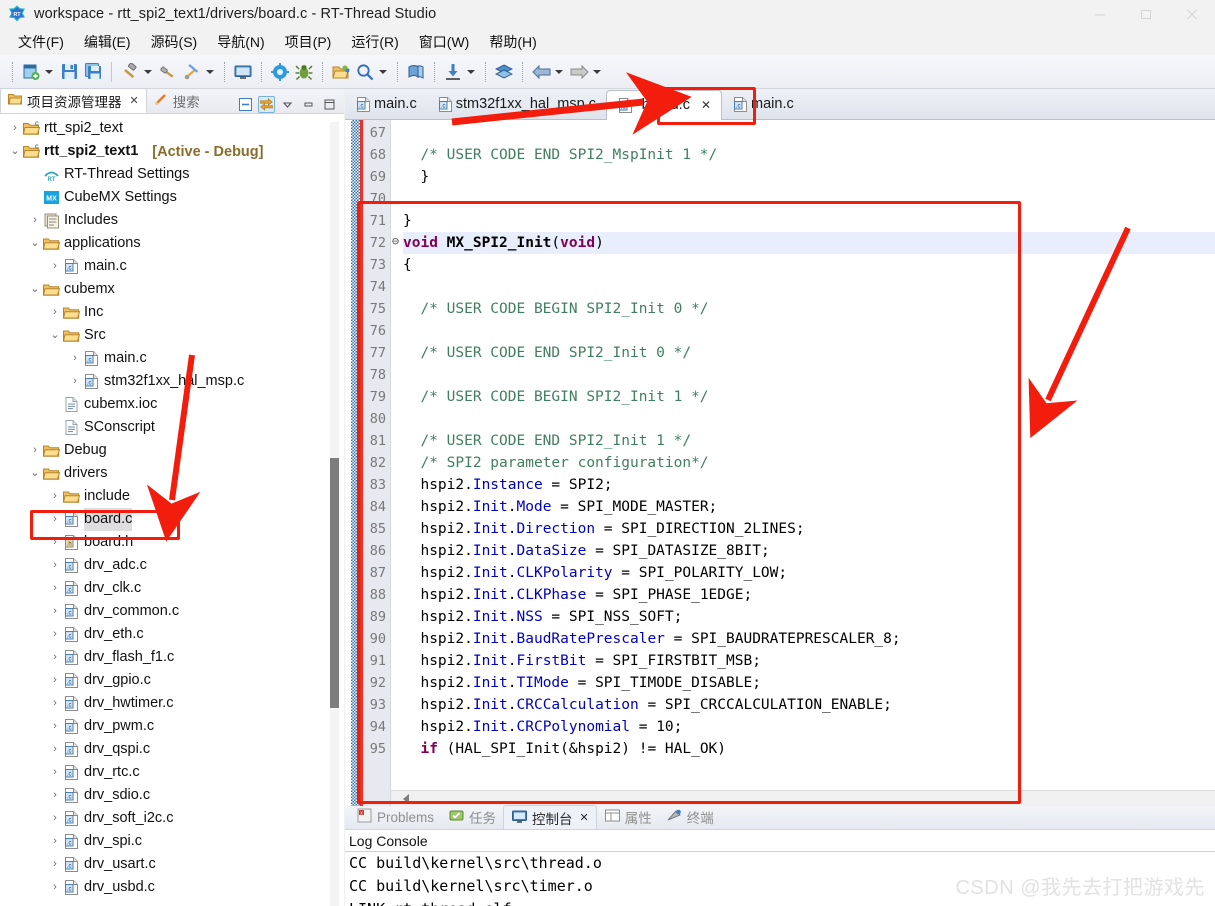 This screenshot has height=906, width=1215. What do you see at coordinates (172, 312) in the screenshot?
I see `tree-item-inc: › Inc` at bounding box center [172, 312].